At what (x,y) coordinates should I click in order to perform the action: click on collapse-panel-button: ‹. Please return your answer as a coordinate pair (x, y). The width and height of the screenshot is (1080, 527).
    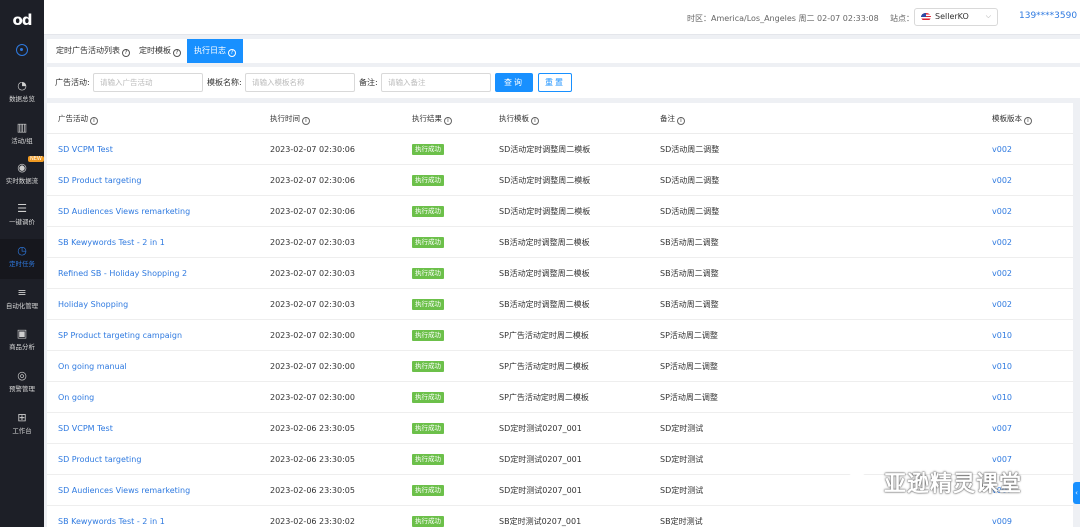
    Looking at the image, I should click on (1076, 493).